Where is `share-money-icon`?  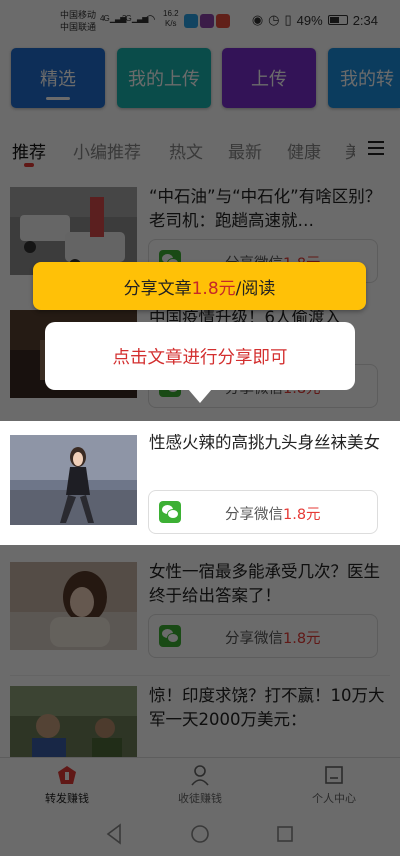 share-money-icon is located at coordinates (67, 775).